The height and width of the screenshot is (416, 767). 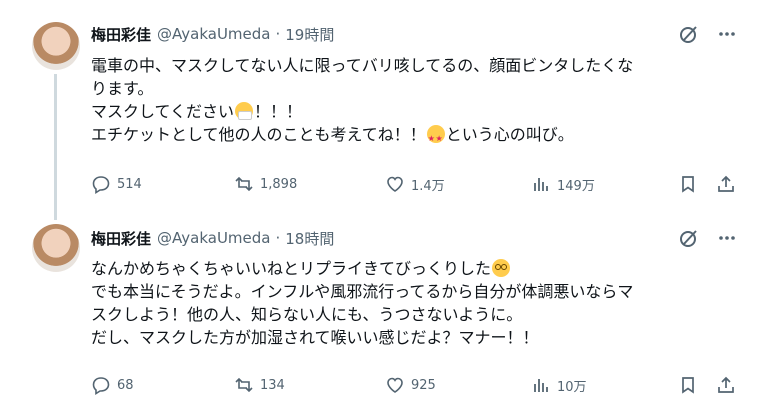 What do you see at coordinates (501, 268) in the screenshot?
I see `flushed-face-icon` at bounding box center [501, 268].